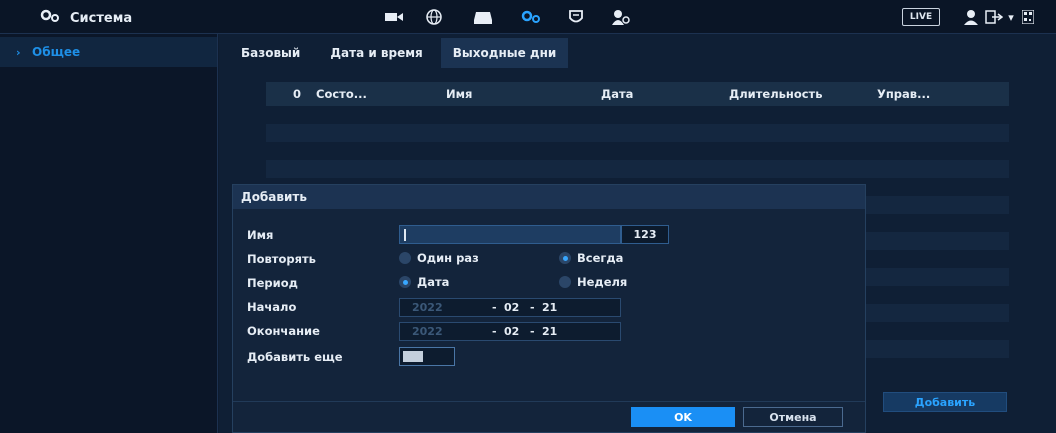 This screenshot has width=1056, height=433. What do you see at coordinates (510, 234) in the screenshot?
I see `name-input` at bounding box center [510, 234].